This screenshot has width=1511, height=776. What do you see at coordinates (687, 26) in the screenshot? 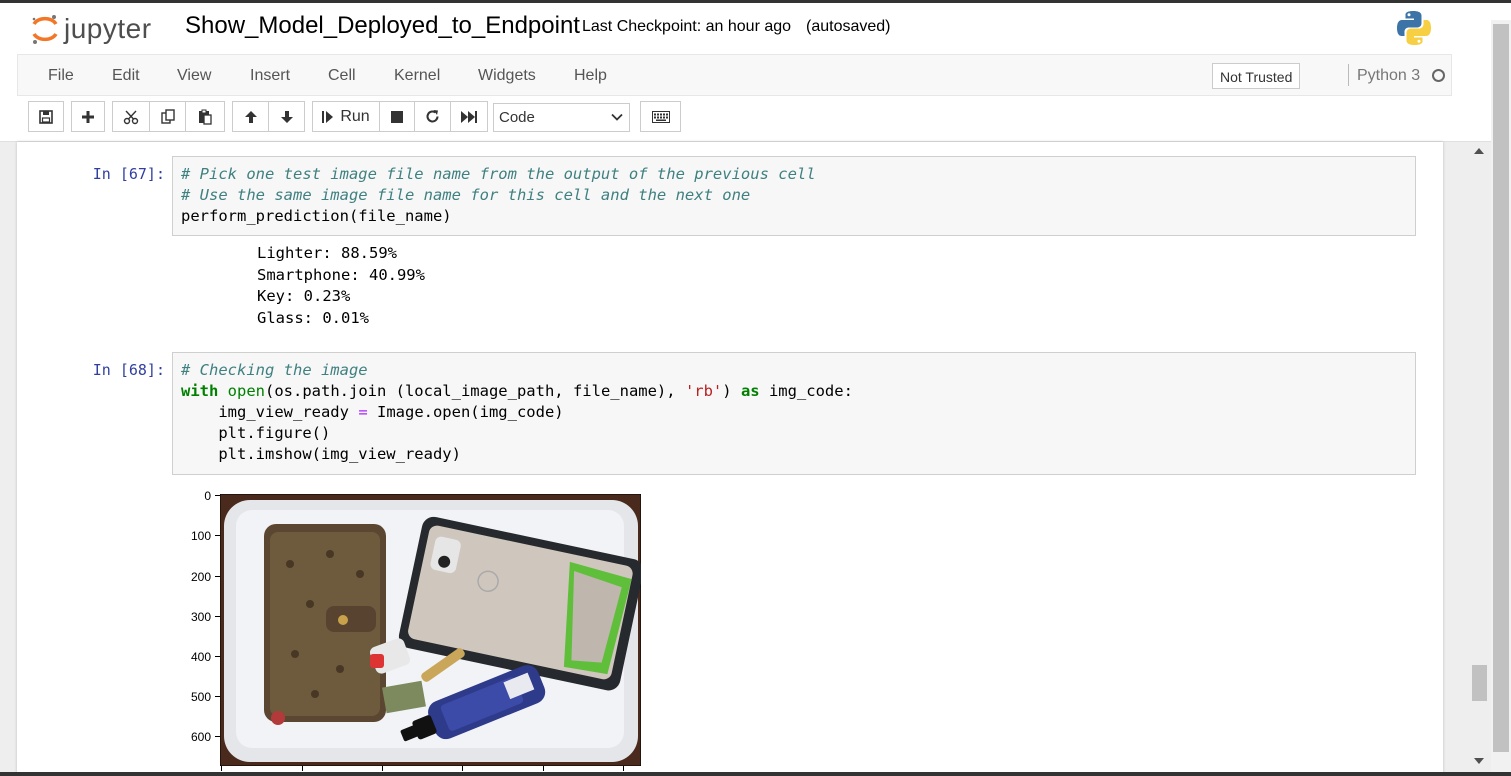
I see `checkpoint-status: Last Checkpoint: an hour ago` at bounding box center [687, 26].